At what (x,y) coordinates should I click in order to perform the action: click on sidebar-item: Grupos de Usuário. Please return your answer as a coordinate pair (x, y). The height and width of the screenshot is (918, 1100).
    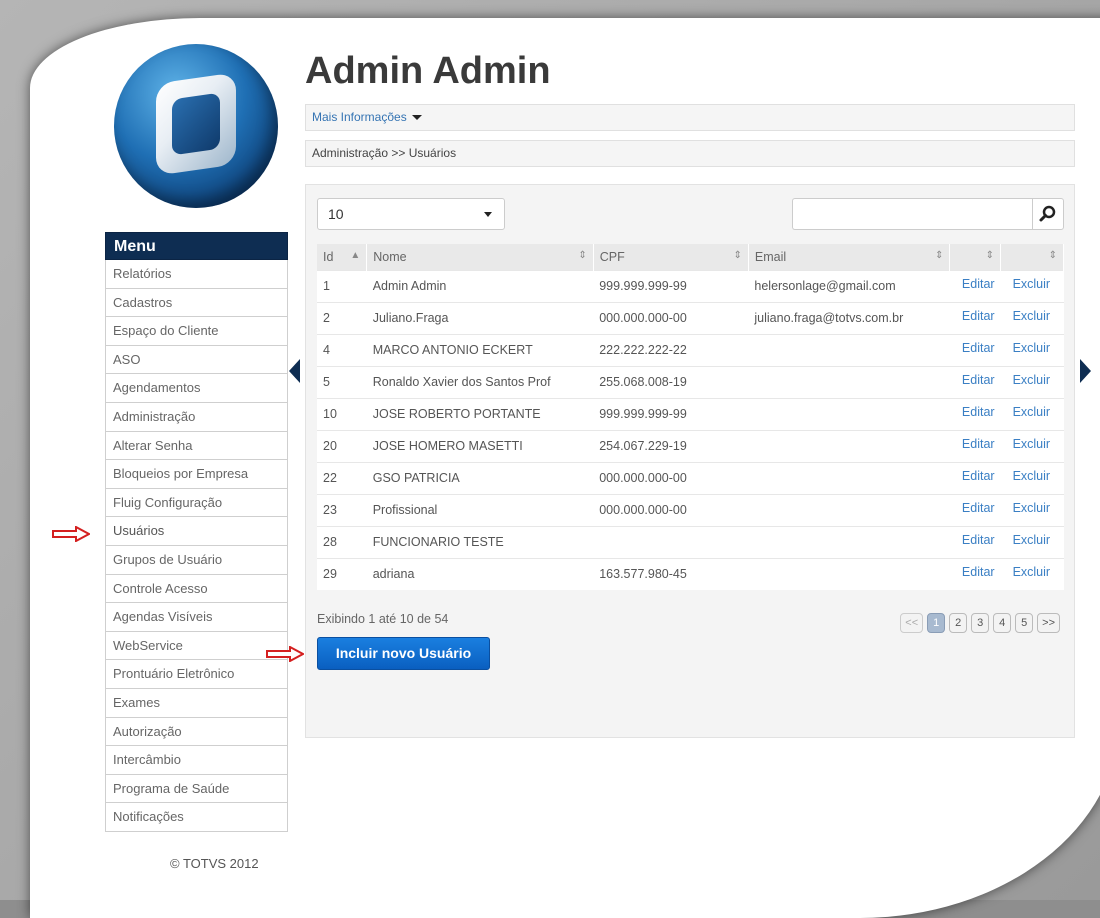
    Looking at the image, I should click on (196, 560).